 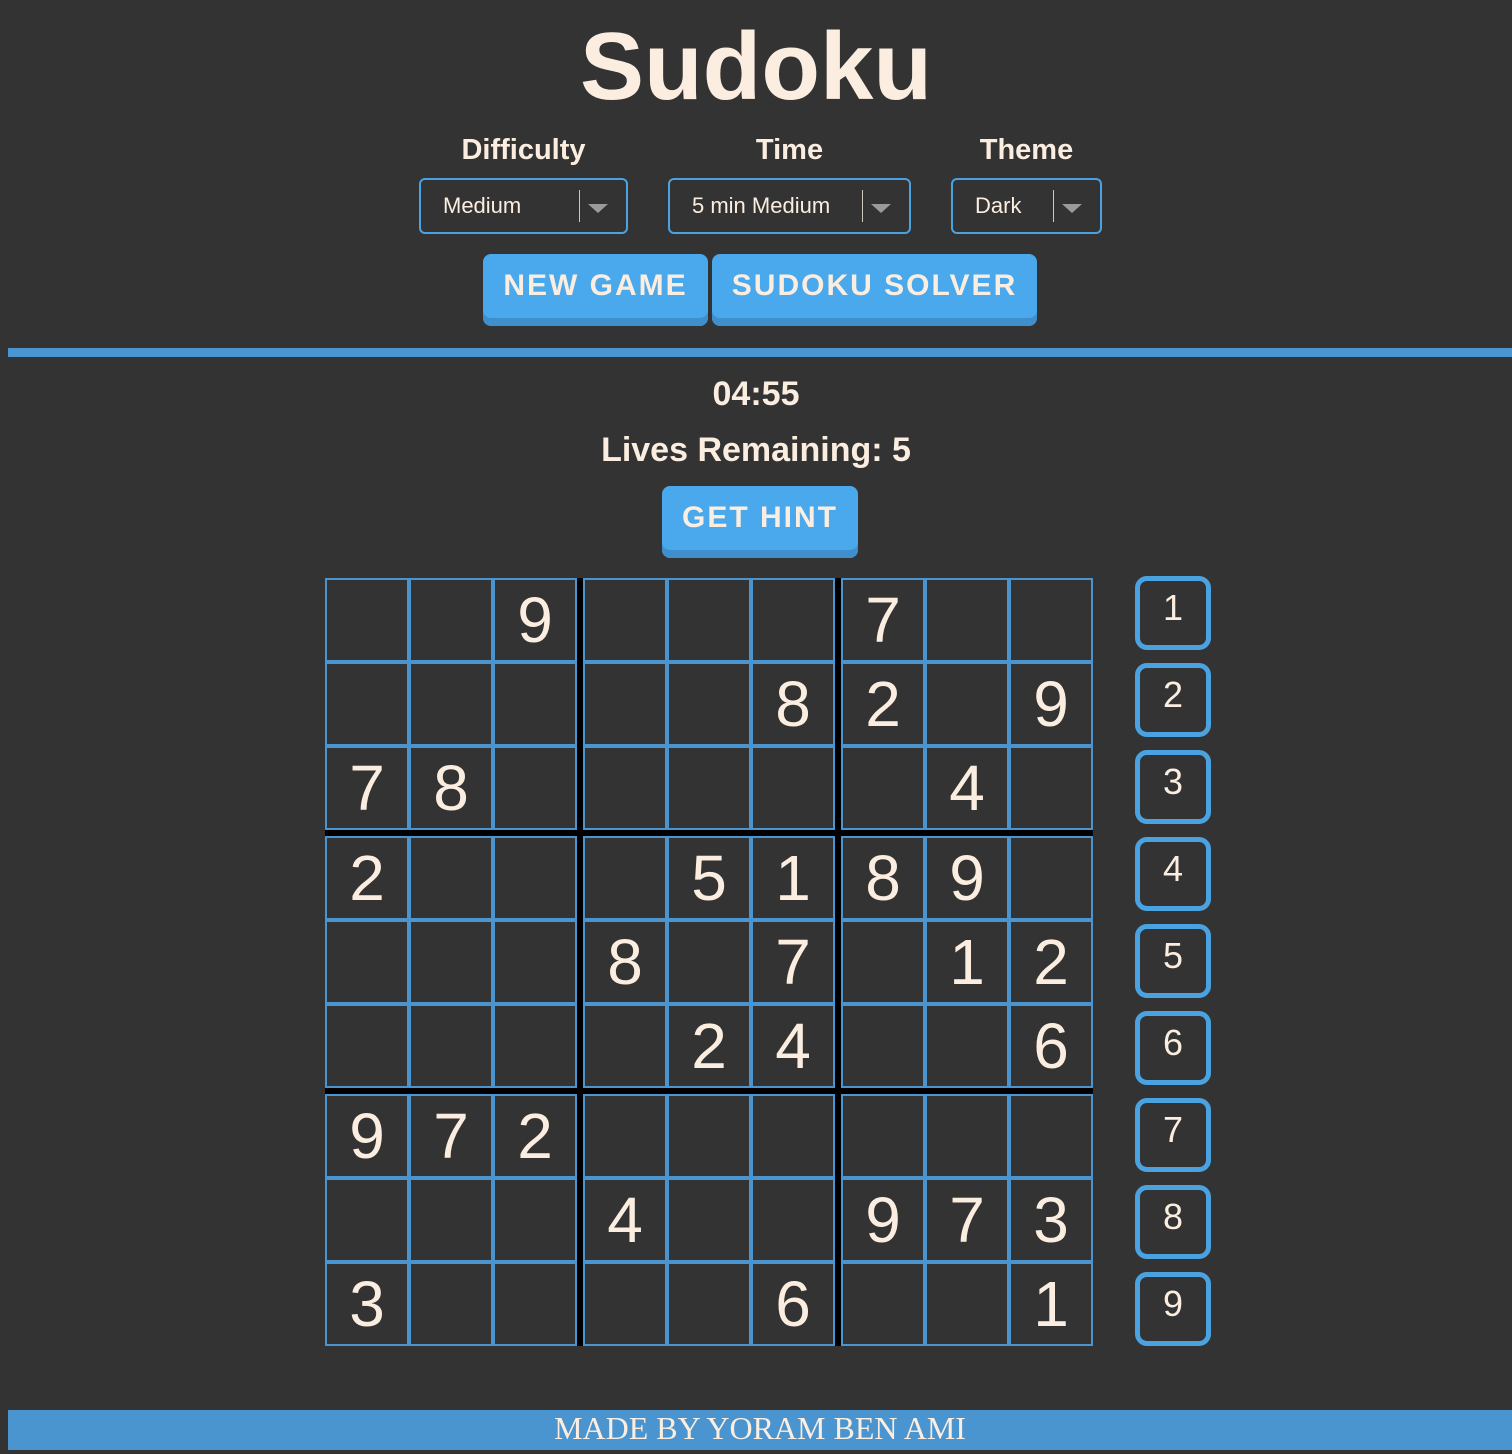 What do you see at coordinates (1026, 206) in the screenshot?
I see `theme-select: Dark` at bounding box center [1026, 206].